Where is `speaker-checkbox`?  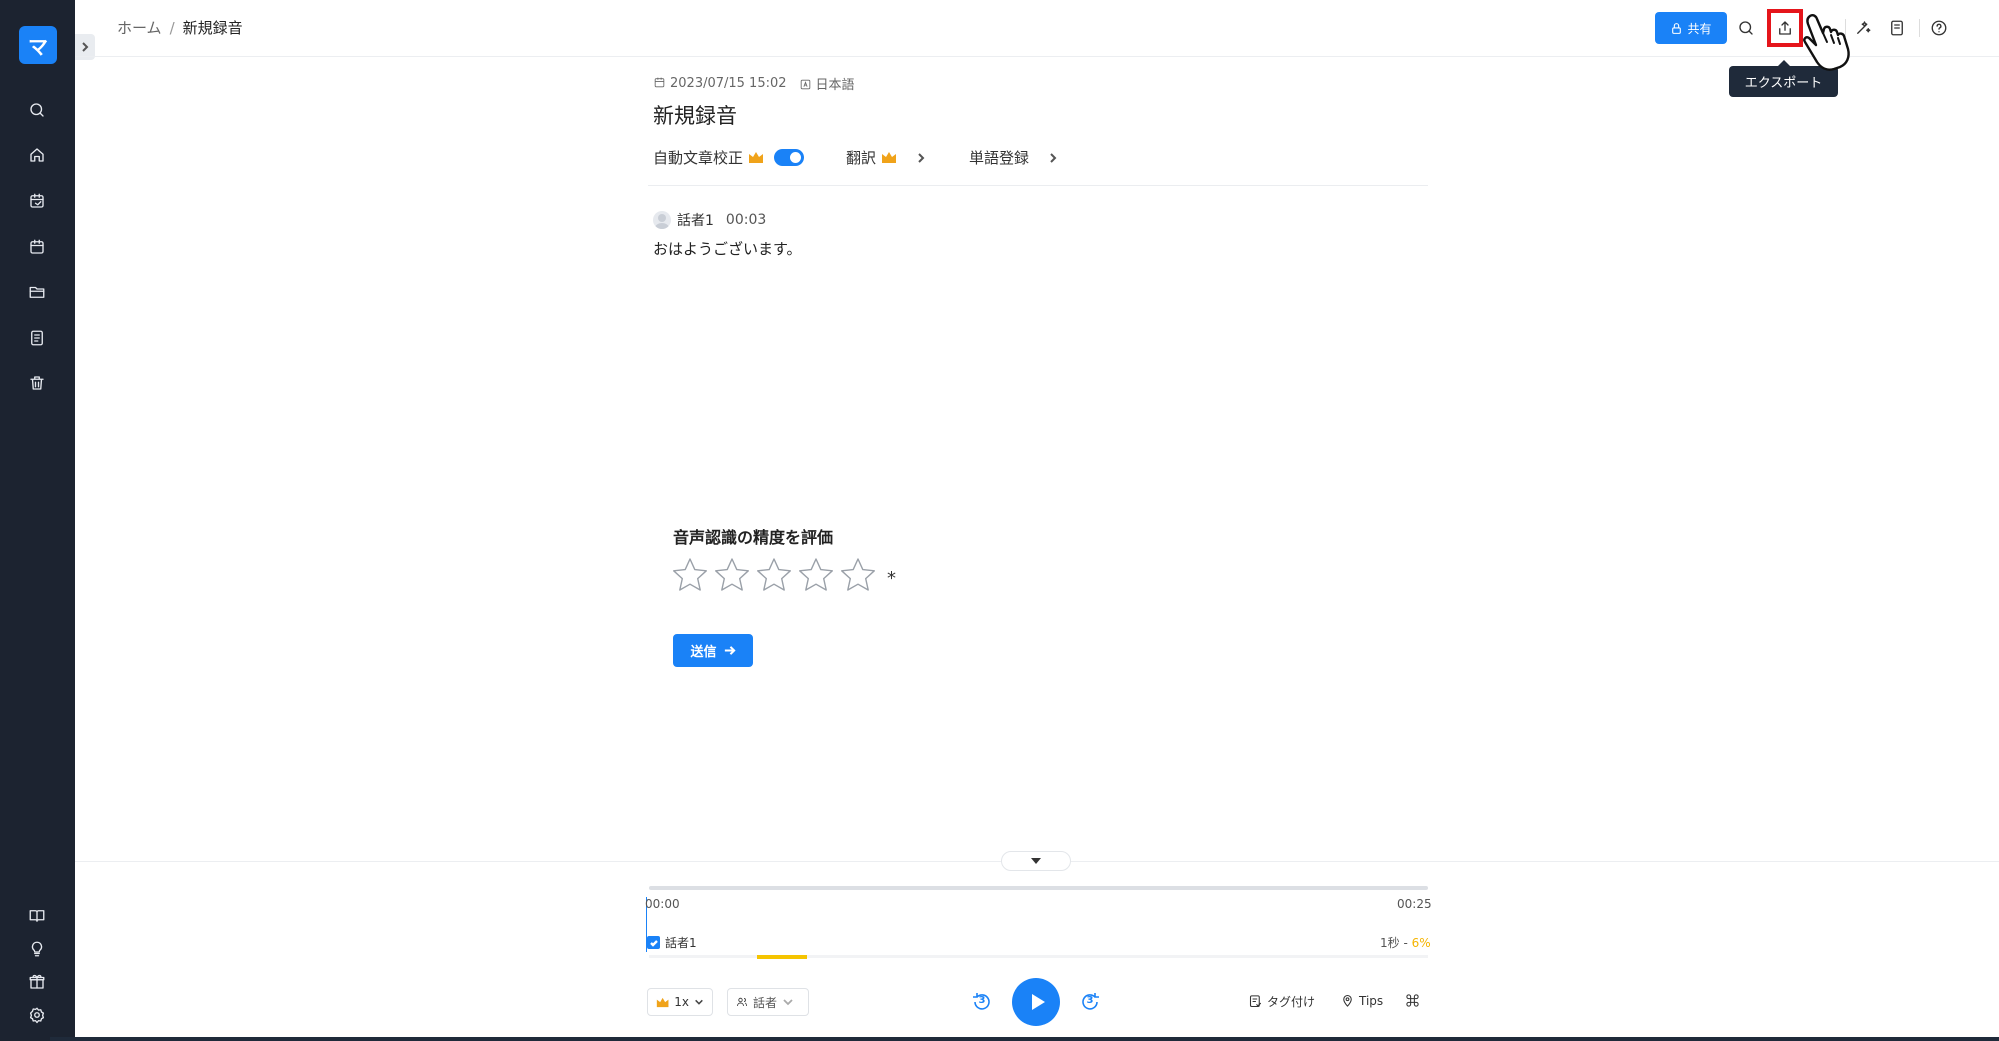
speaker-checkbox is located at coordinates (653, 942).